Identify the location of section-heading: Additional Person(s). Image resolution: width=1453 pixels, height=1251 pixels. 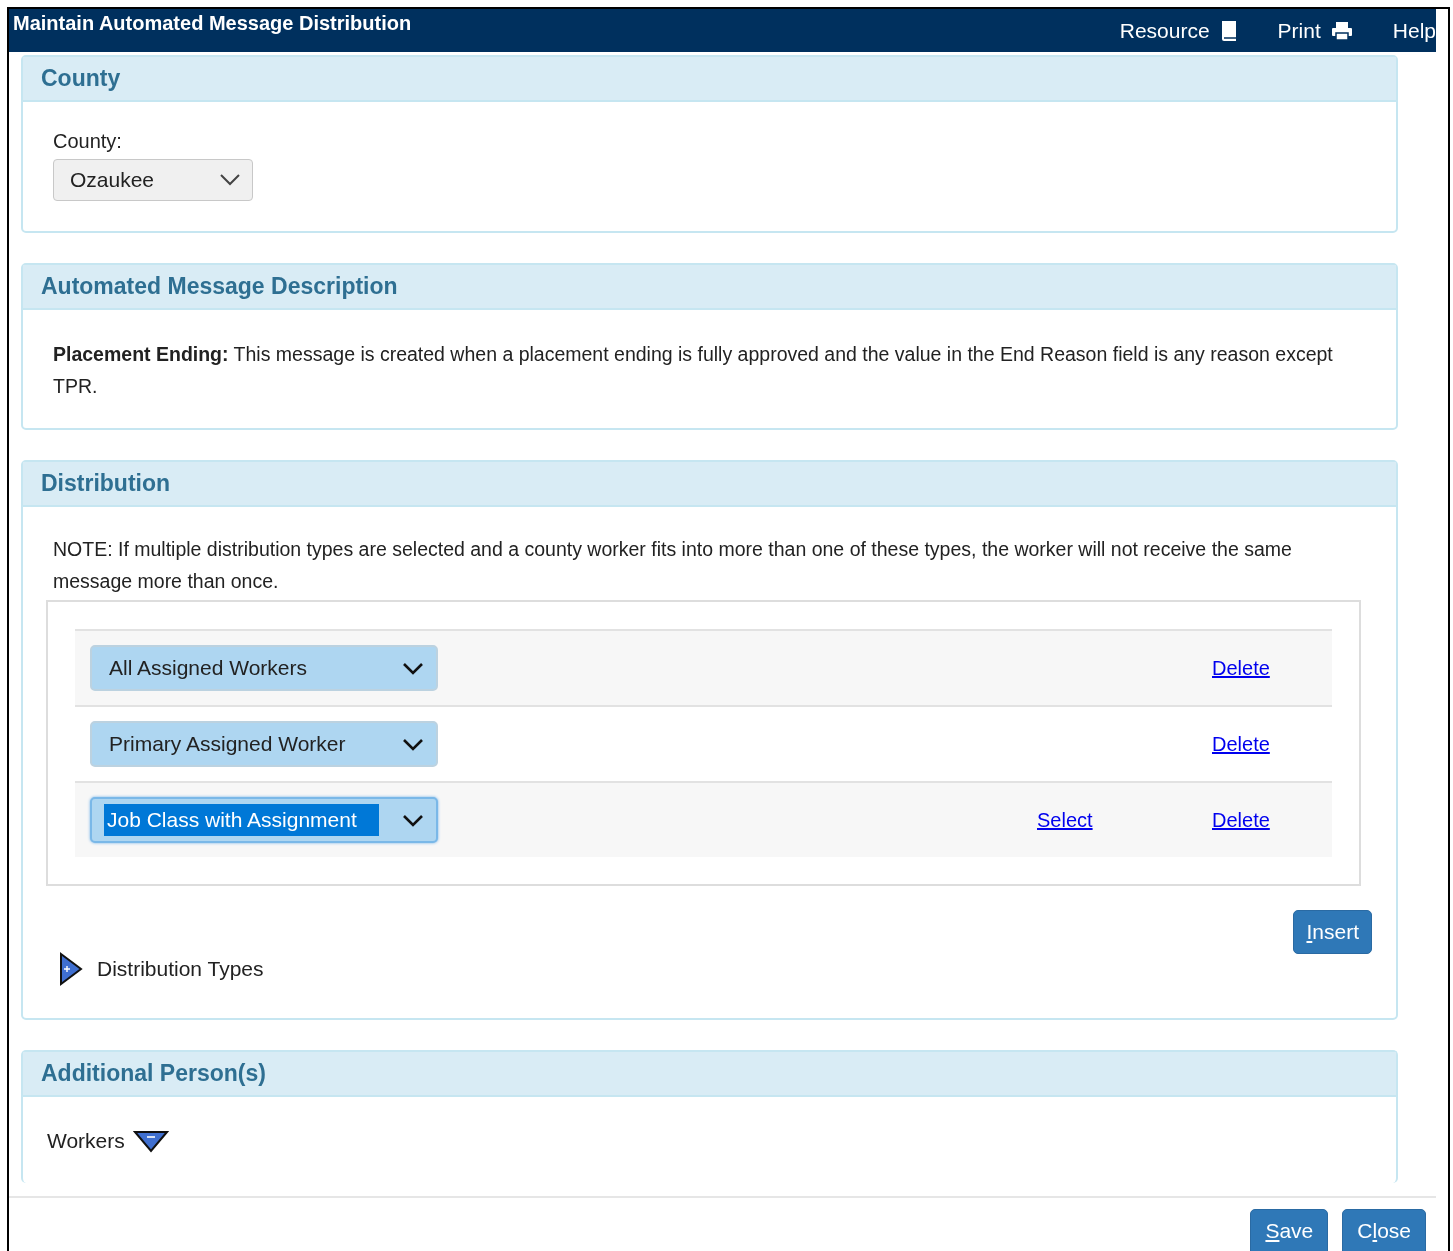
(153, 1073).